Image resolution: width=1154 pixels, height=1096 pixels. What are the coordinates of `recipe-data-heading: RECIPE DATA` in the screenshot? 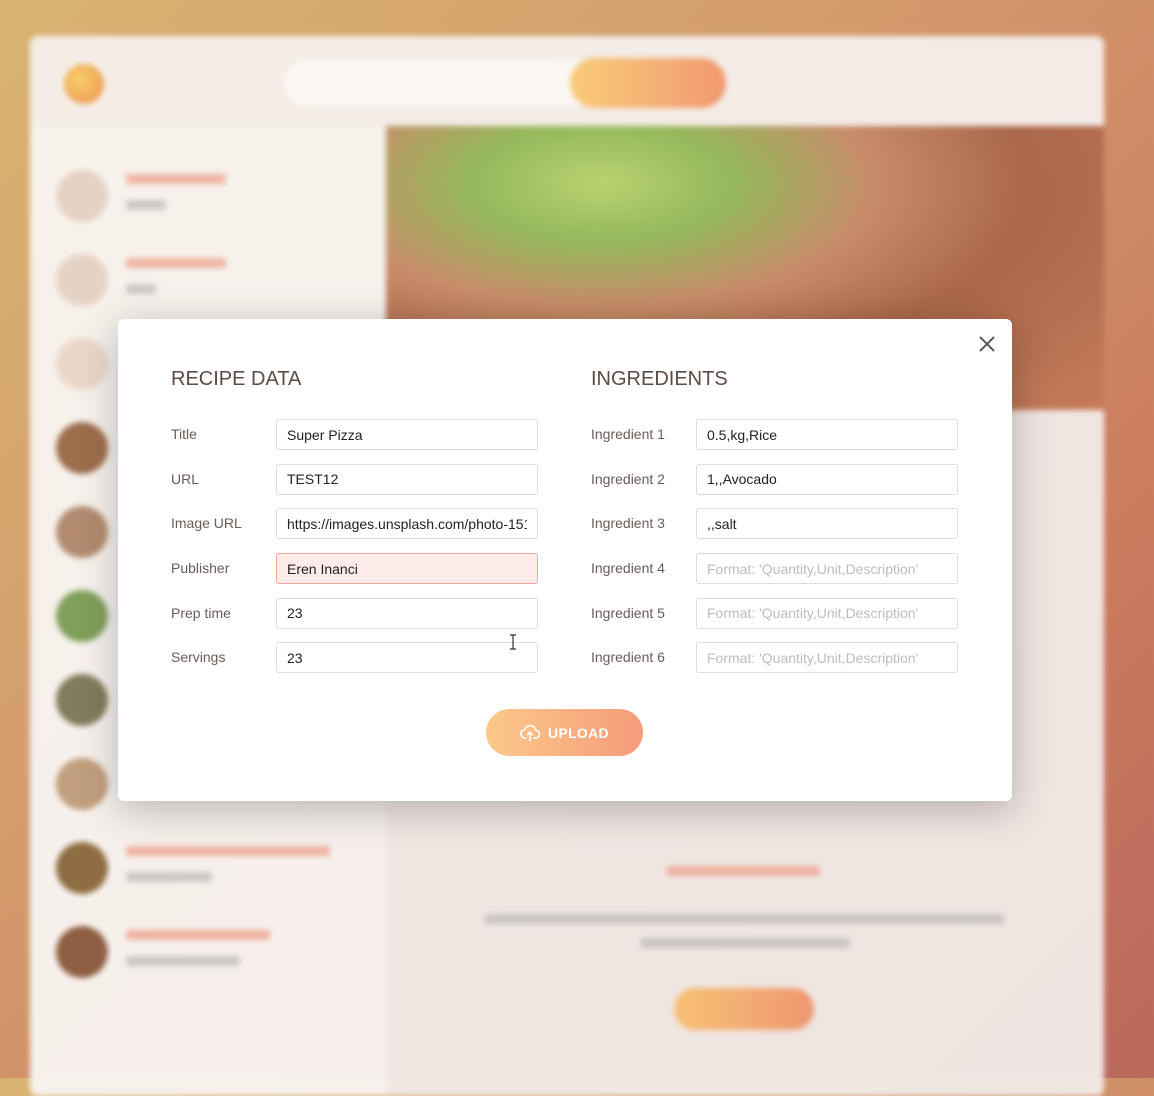 It's located at (236, 379).